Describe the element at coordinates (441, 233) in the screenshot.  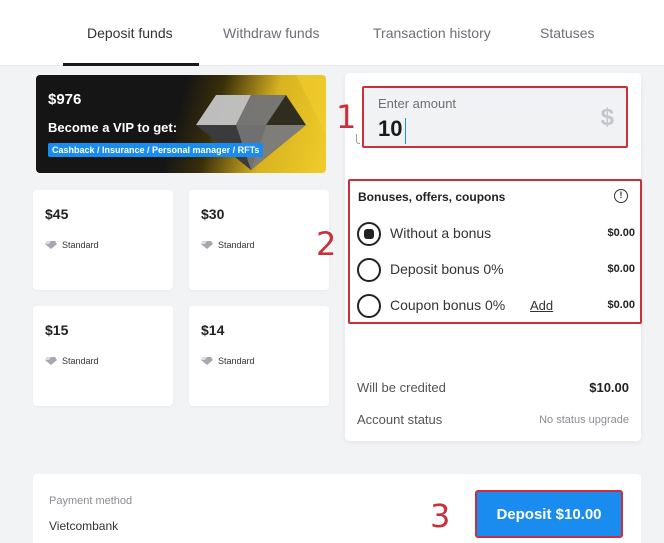
I see `bonus-option-label: Without a bonus` at that location.